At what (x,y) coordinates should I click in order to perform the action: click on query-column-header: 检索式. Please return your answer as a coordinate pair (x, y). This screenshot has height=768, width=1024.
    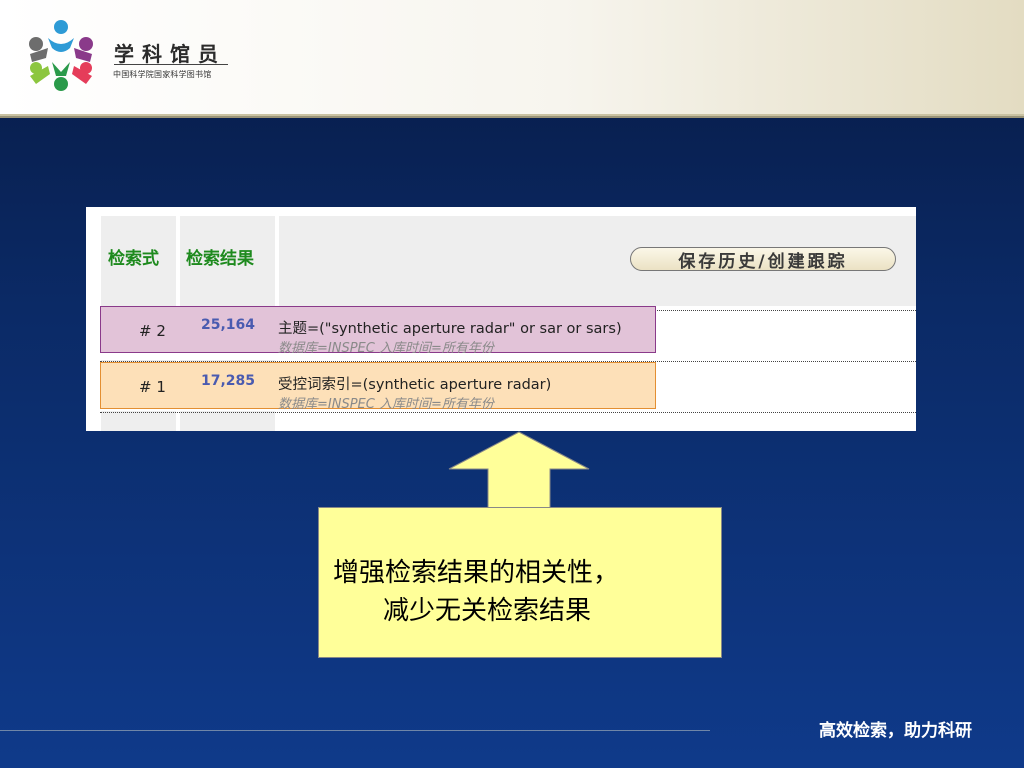
    Looking at the image, I should click on (133, 259).